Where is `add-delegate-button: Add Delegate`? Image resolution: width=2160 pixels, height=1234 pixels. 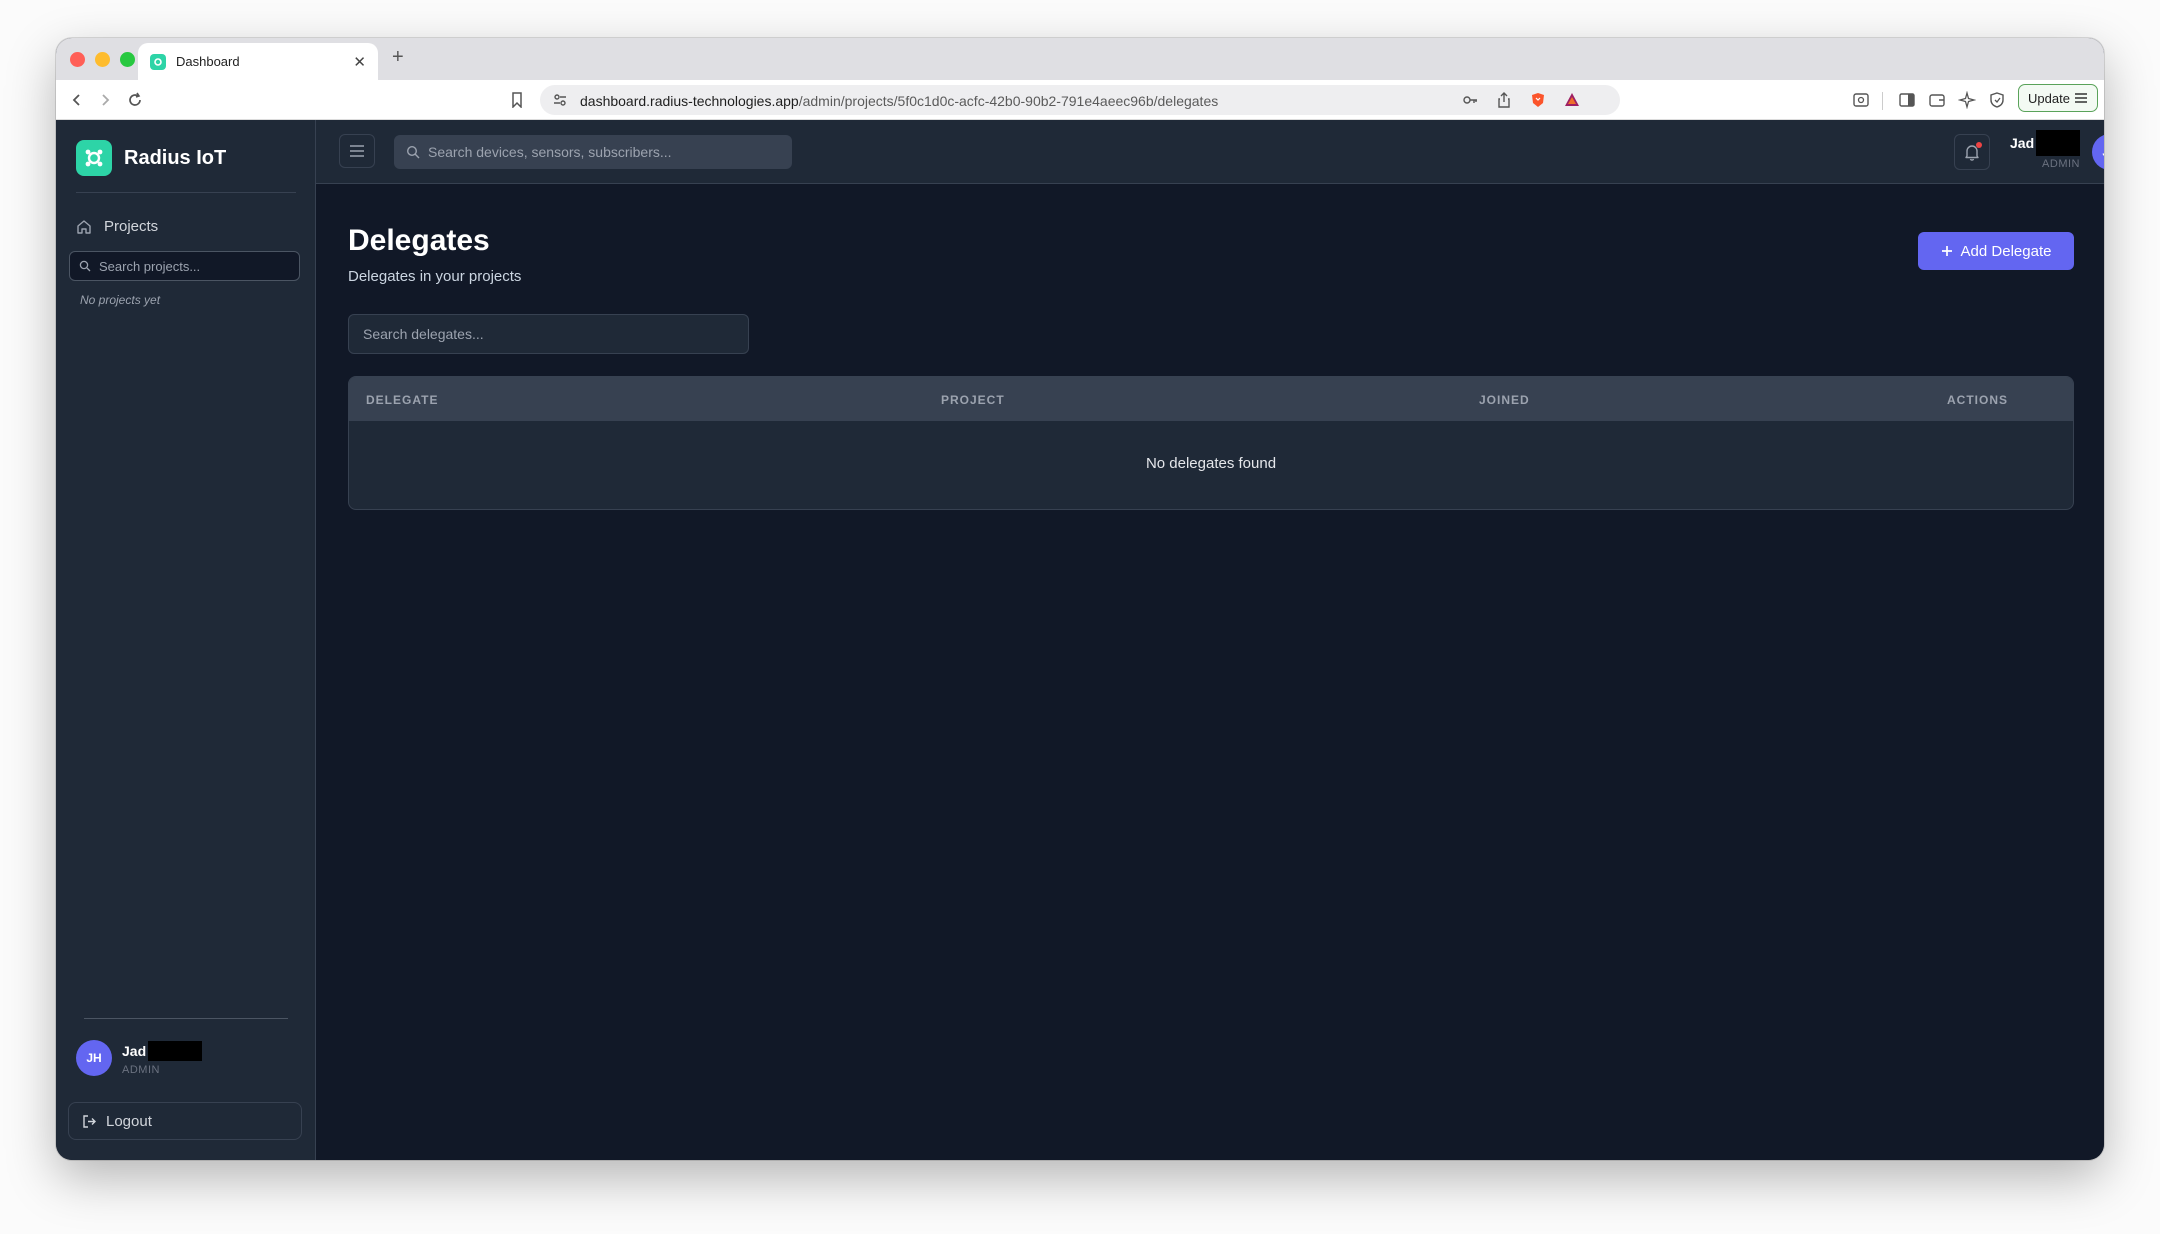
add-delegate-button: Add Delegate is located at coordinates (1996, 251).